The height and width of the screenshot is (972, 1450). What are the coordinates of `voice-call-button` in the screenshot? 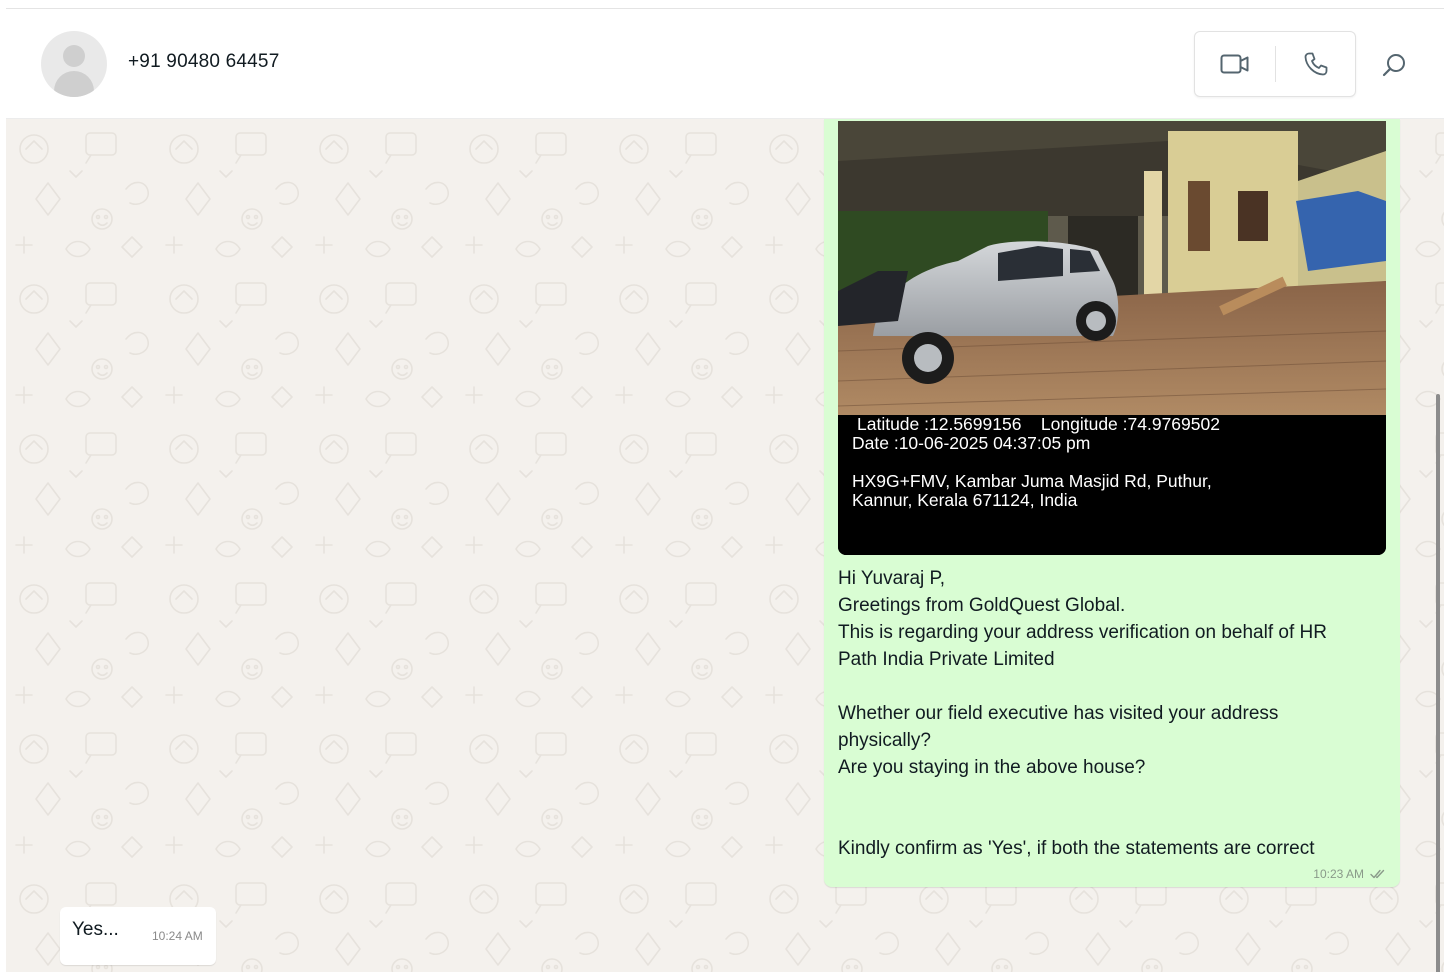 It's located at (1316, 64).